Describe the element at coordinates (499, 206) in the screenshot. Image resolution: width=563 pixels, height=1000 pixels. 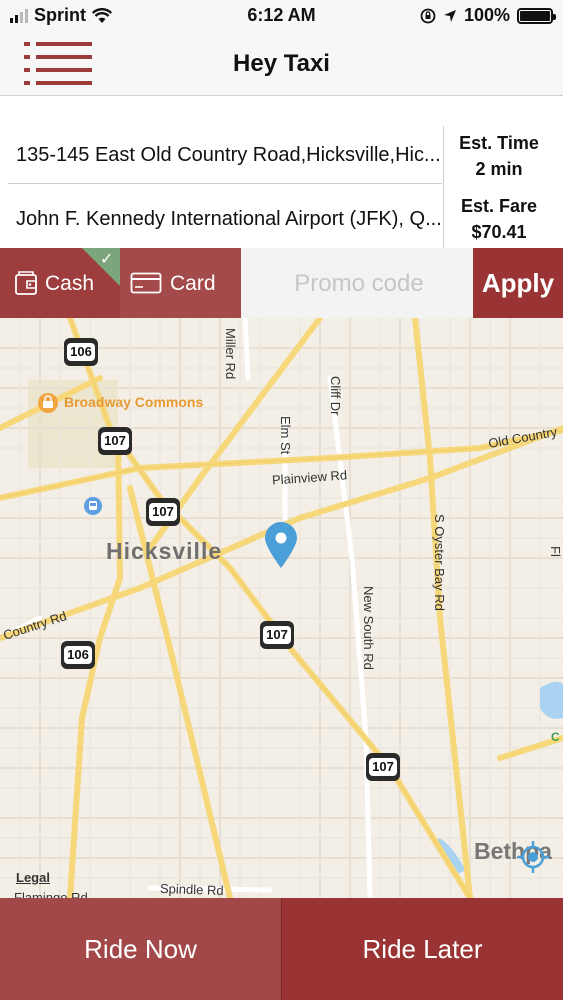
I see `est-fare-label: Est. Fare` at that location.